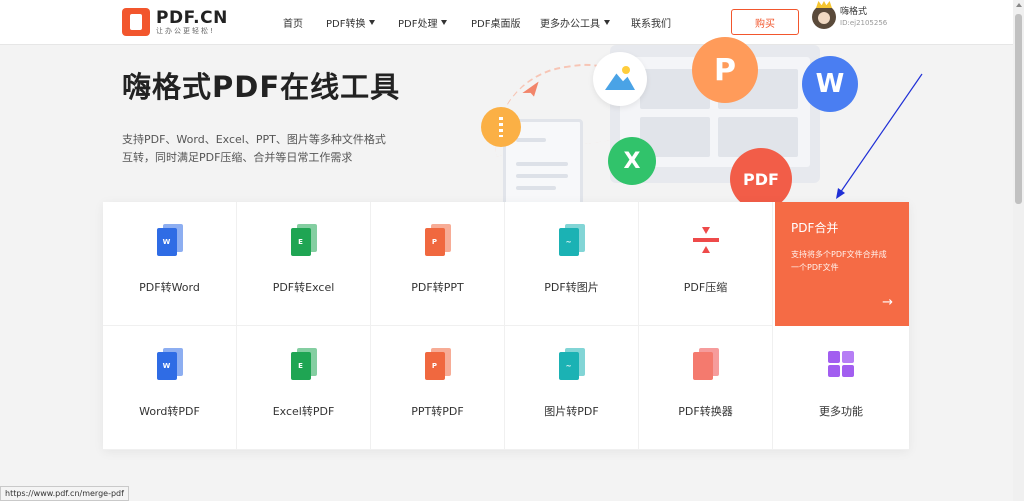 Image resolution: width=1024 pixels, height=501 pixels. I want to click on site-logo: PDF.CN 让办公更轻松!, so click(175, 22).